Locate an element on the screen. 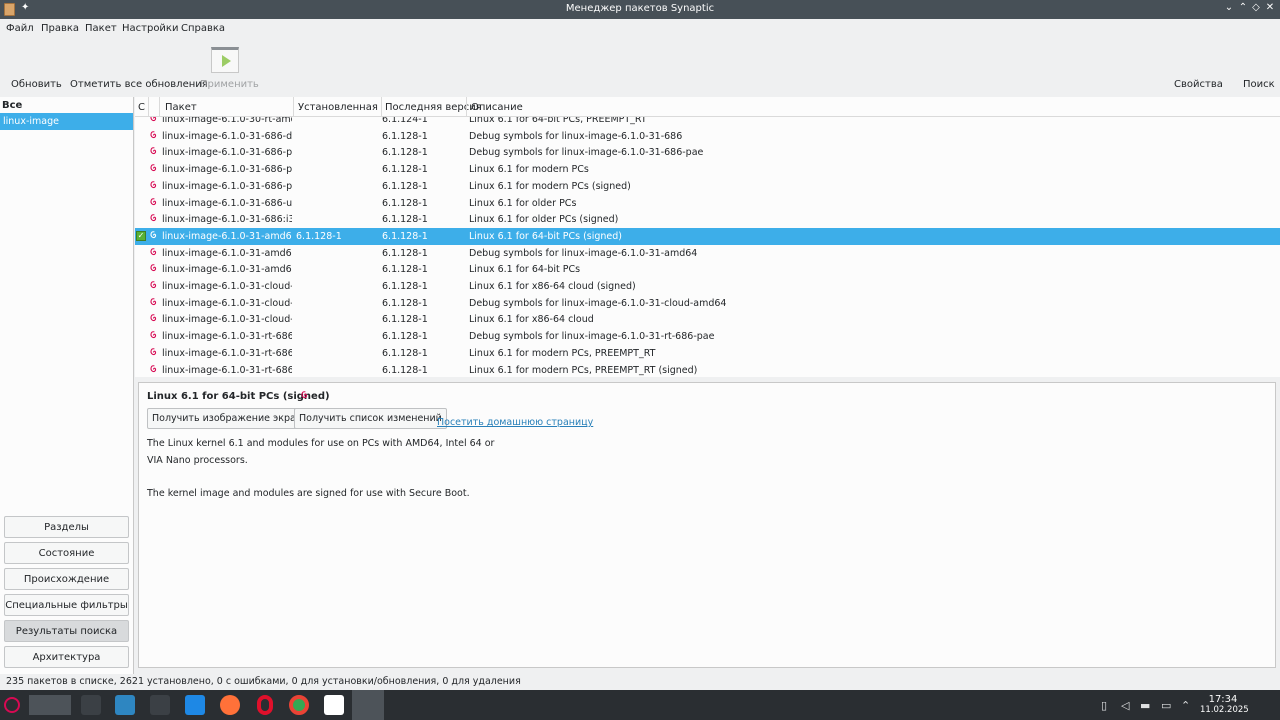  maximize-icon: ⌃ is located at coordinates (1243, 7).